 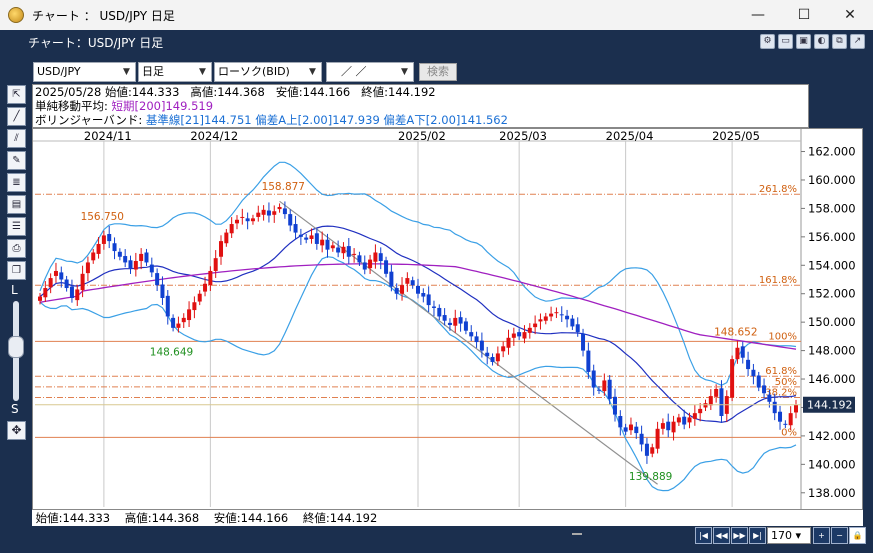 I want to click on channel-icon: ⫽, so click(x=16, y=138).